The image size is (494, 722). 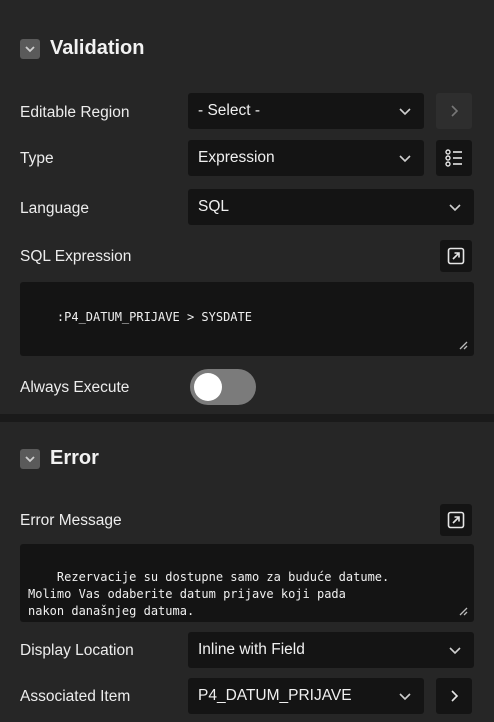 I want to click on editable-region-value: - Select -, so click(x=229, y=110).